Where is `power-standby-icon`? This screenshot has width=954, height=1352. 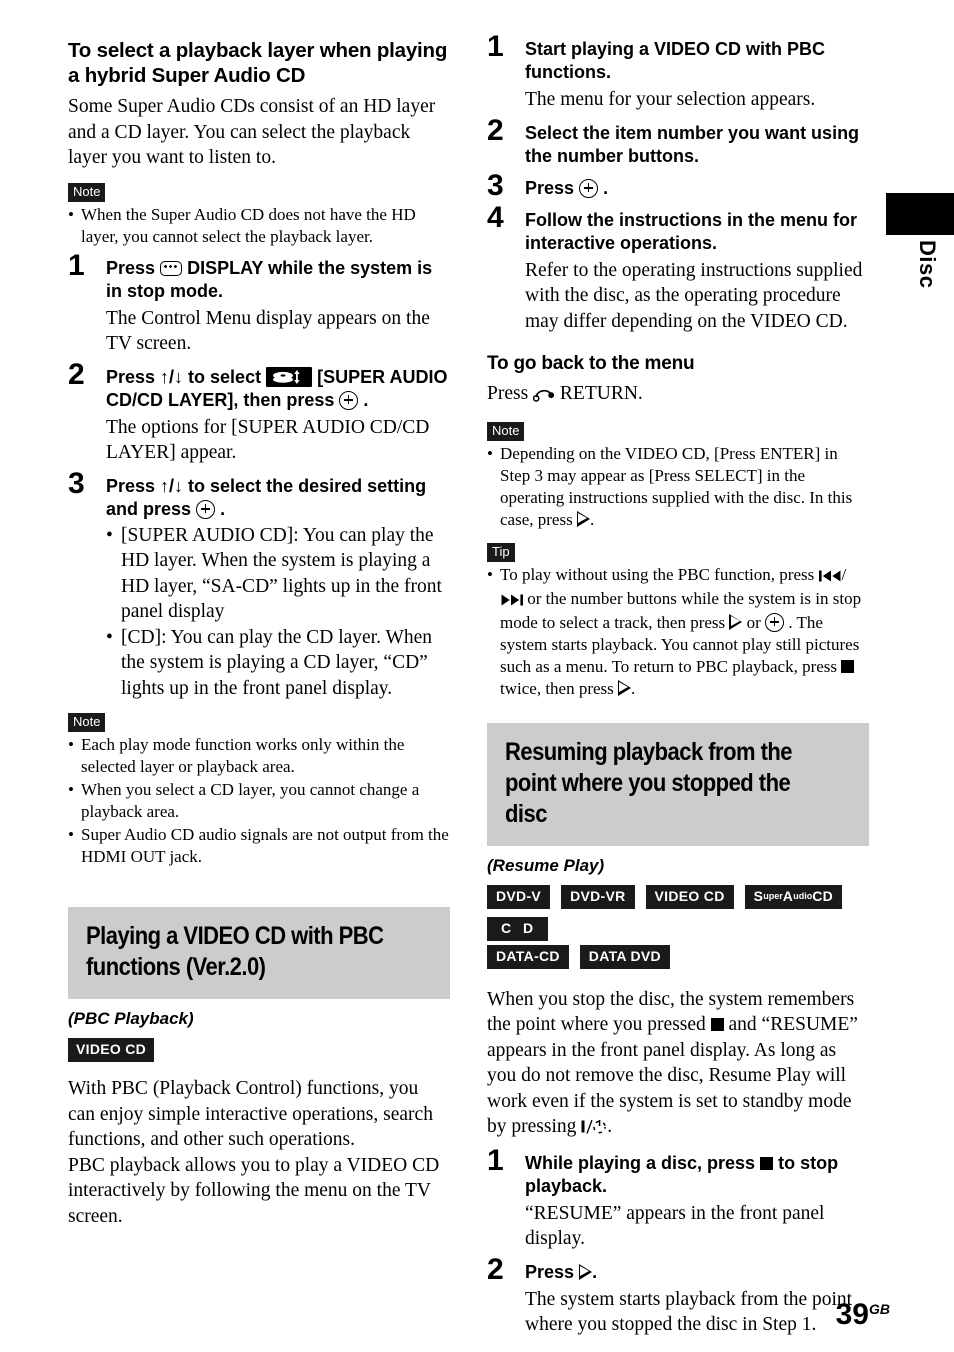 power-standby-icon is located at coordinates (594, 1130).